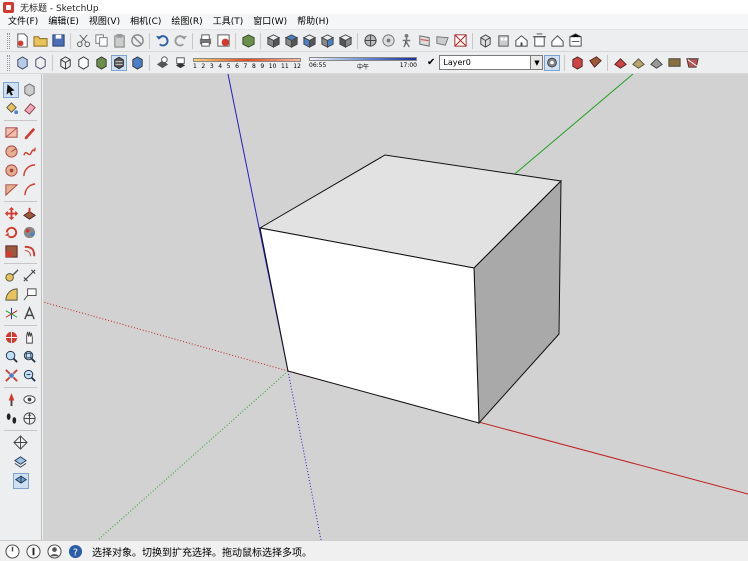 Image resolution: width=748 pixels, height=561 pixels. Describe the element at coordinates (75, 551) in the screenshot. I see `help-question-icon: ?` at that location.